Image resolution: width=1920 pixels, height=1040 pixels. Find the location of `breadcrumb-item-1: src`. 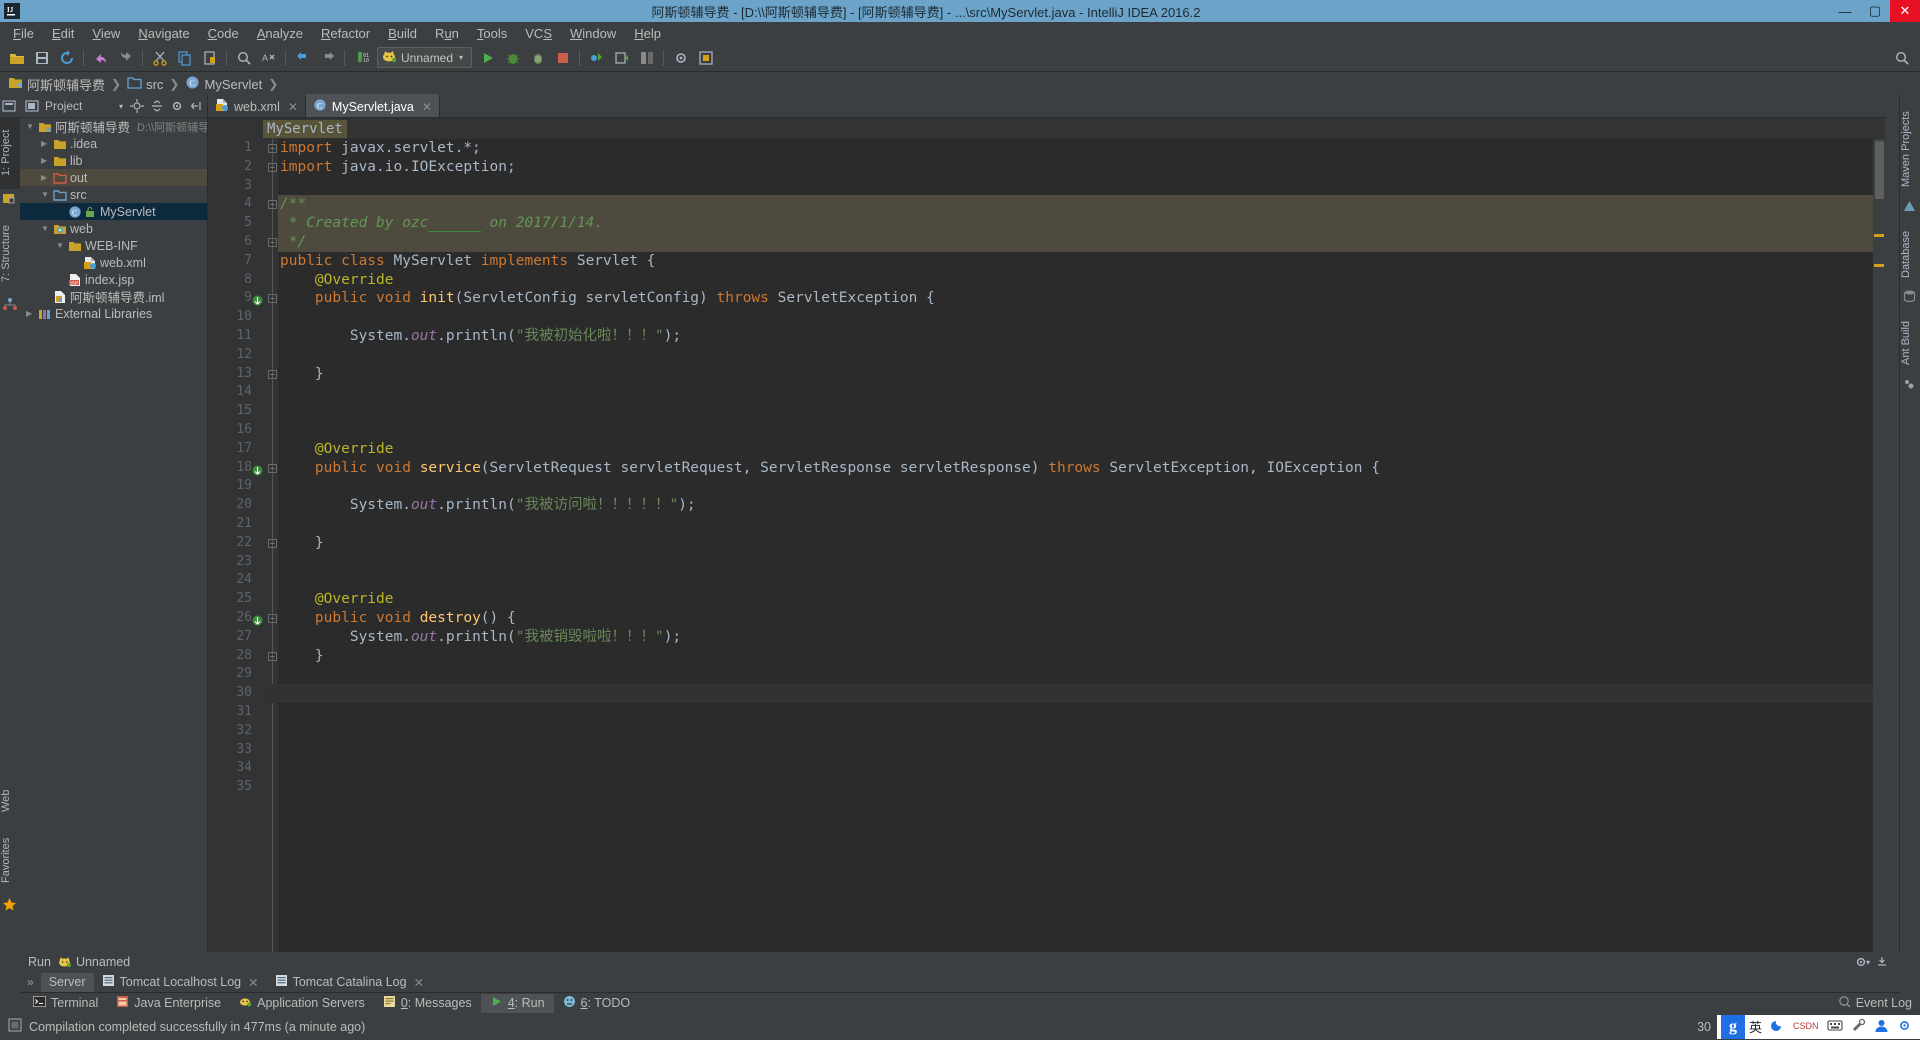

breadcrumb-item-1: src is located at coordinates (145, 84).